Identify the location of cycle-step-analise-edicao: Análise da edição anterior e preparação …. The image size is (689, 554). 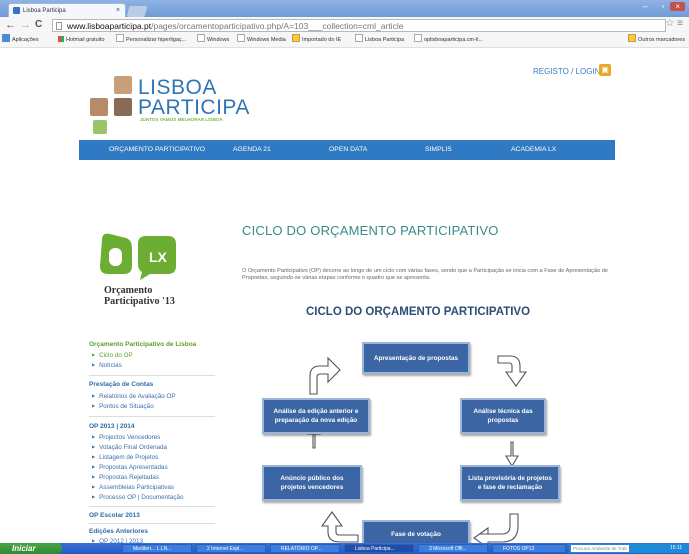
(316, 416).